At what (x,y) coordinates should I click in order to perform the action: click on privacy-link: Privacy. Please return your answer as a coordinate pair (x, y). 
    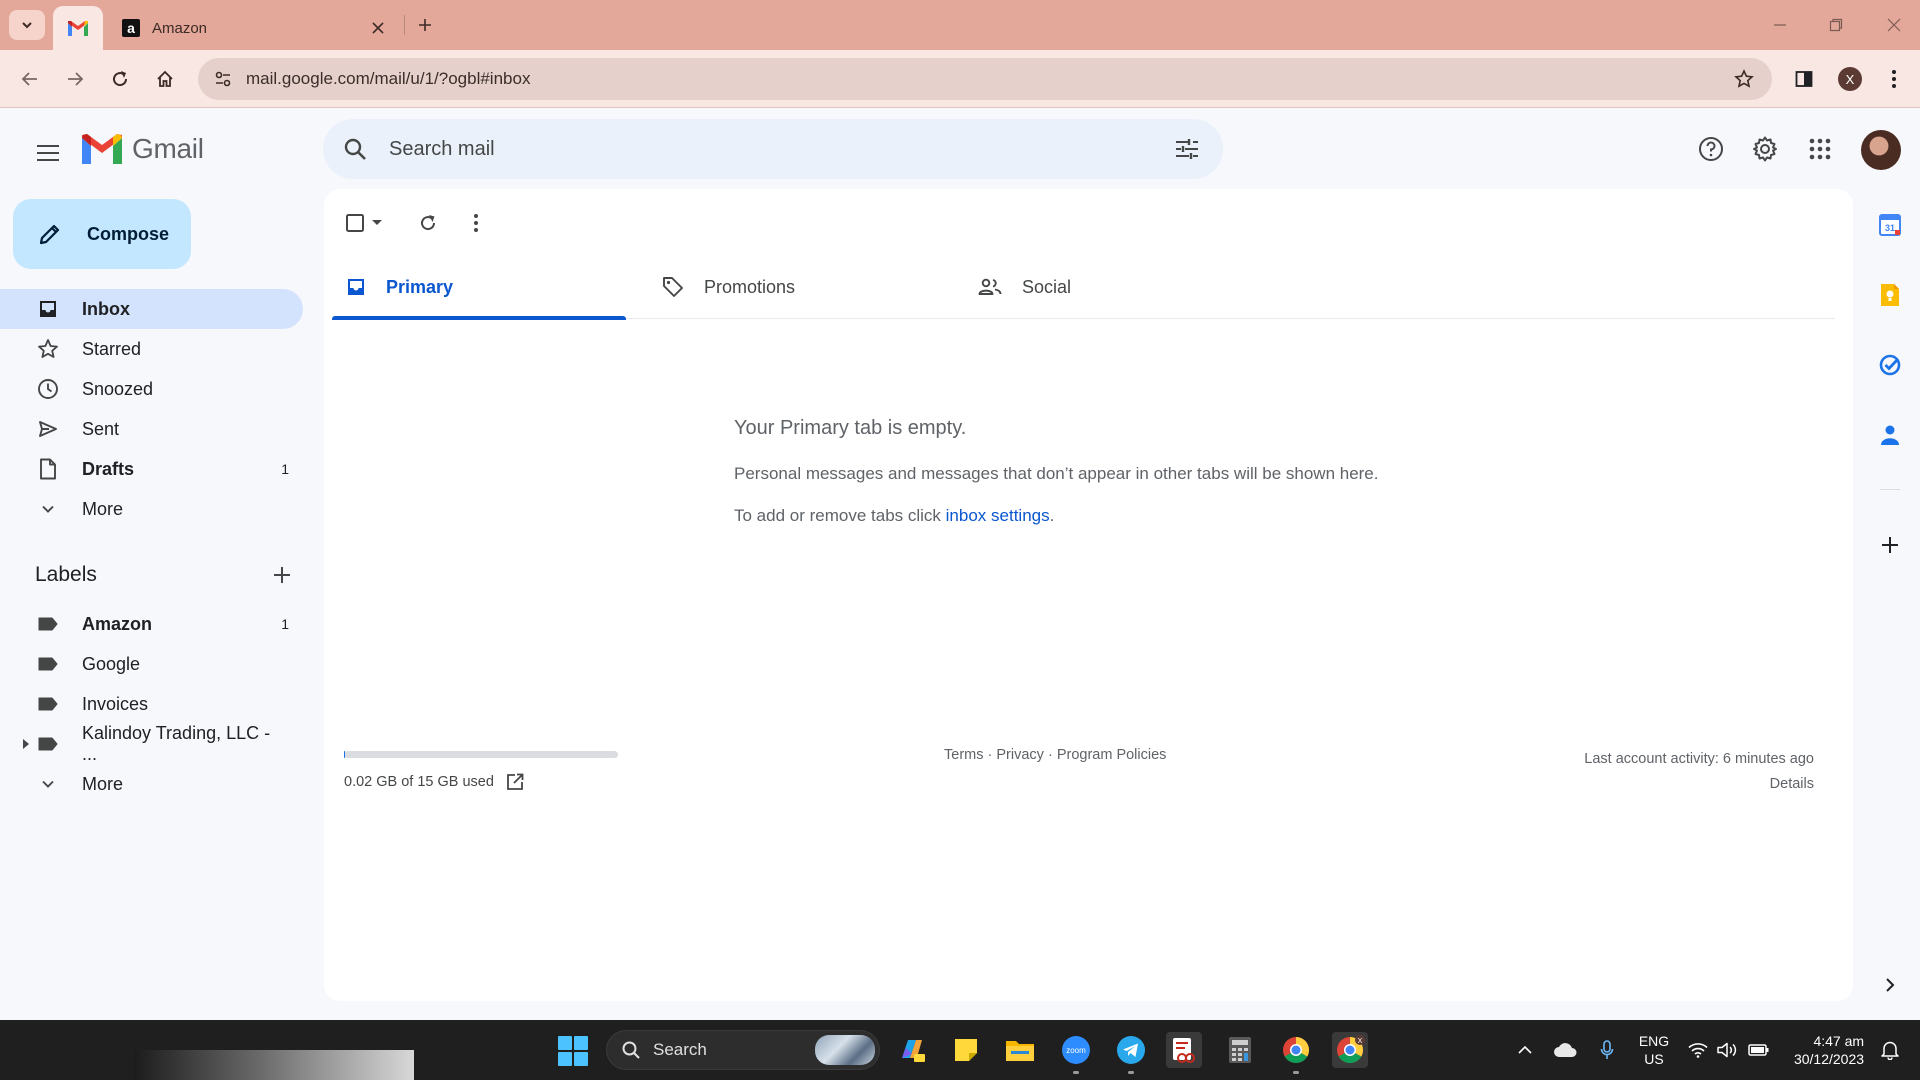
    Looking at the image, I should click on (1020, 755).